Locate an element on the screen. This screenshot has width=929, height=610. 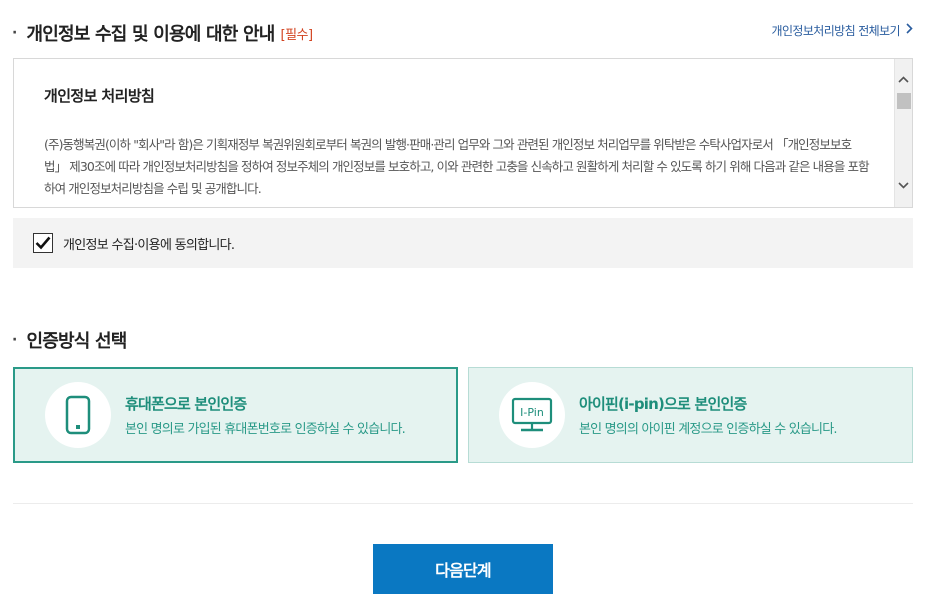
ipin-icon-label: I-Pin is located at coordinates (532, 412).